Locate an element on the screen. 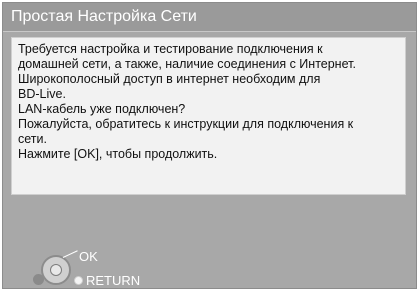  return-label: RETURN is located at coordinates (113, 280).